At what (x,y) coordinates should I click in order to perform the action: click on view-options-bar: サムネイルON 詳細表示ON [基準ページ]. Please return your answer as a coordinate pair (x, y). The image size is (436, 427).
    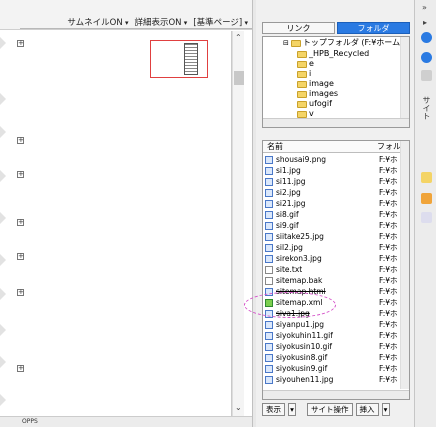
    Looking at the image, I should click on (136, 22).